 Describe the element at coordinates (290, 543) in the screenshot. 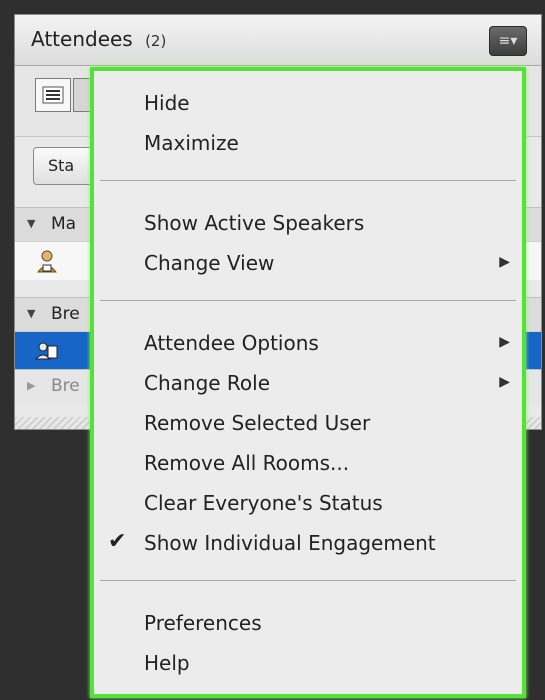

I see `menu-item-label: Show Individual Engagement` at that location.